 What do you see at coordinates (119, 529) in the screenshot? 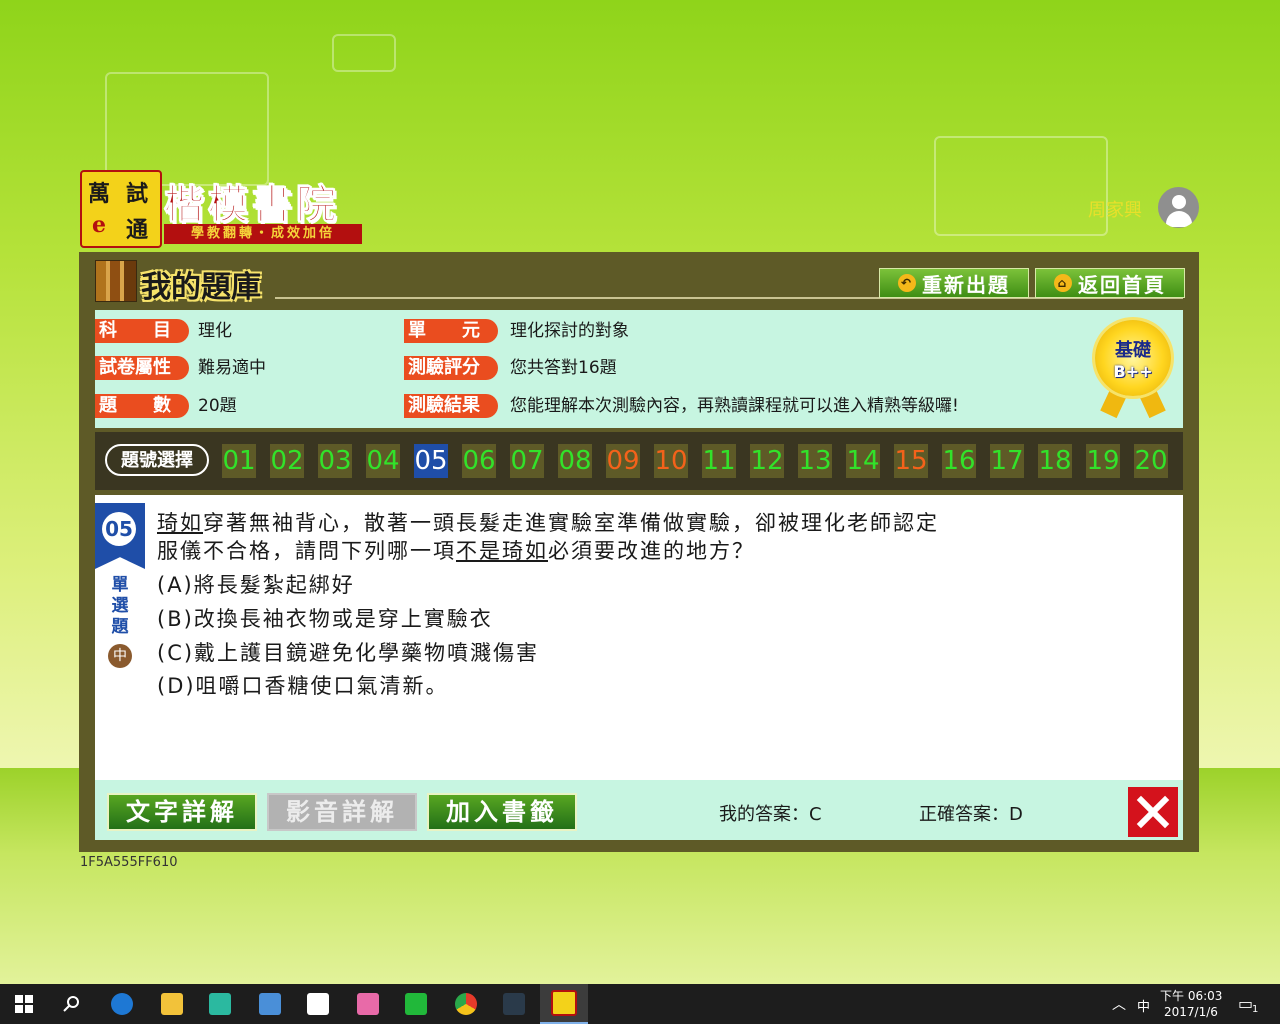
I see `question-number: 05` at bounding box center [119, 529].